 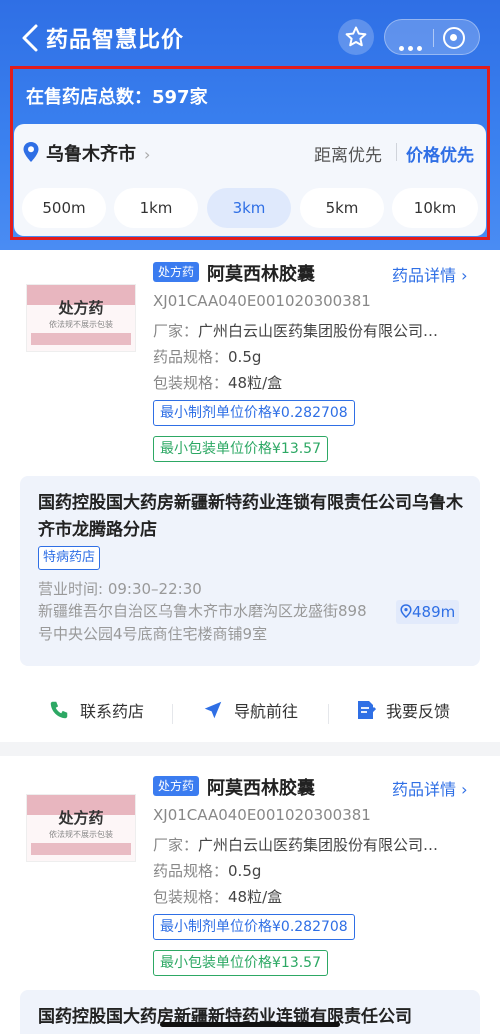 What do you see at coordinates (418, 711) in the screenshot?
I see `feedback-label: 我要反馈` at bounding box center [418, 711].